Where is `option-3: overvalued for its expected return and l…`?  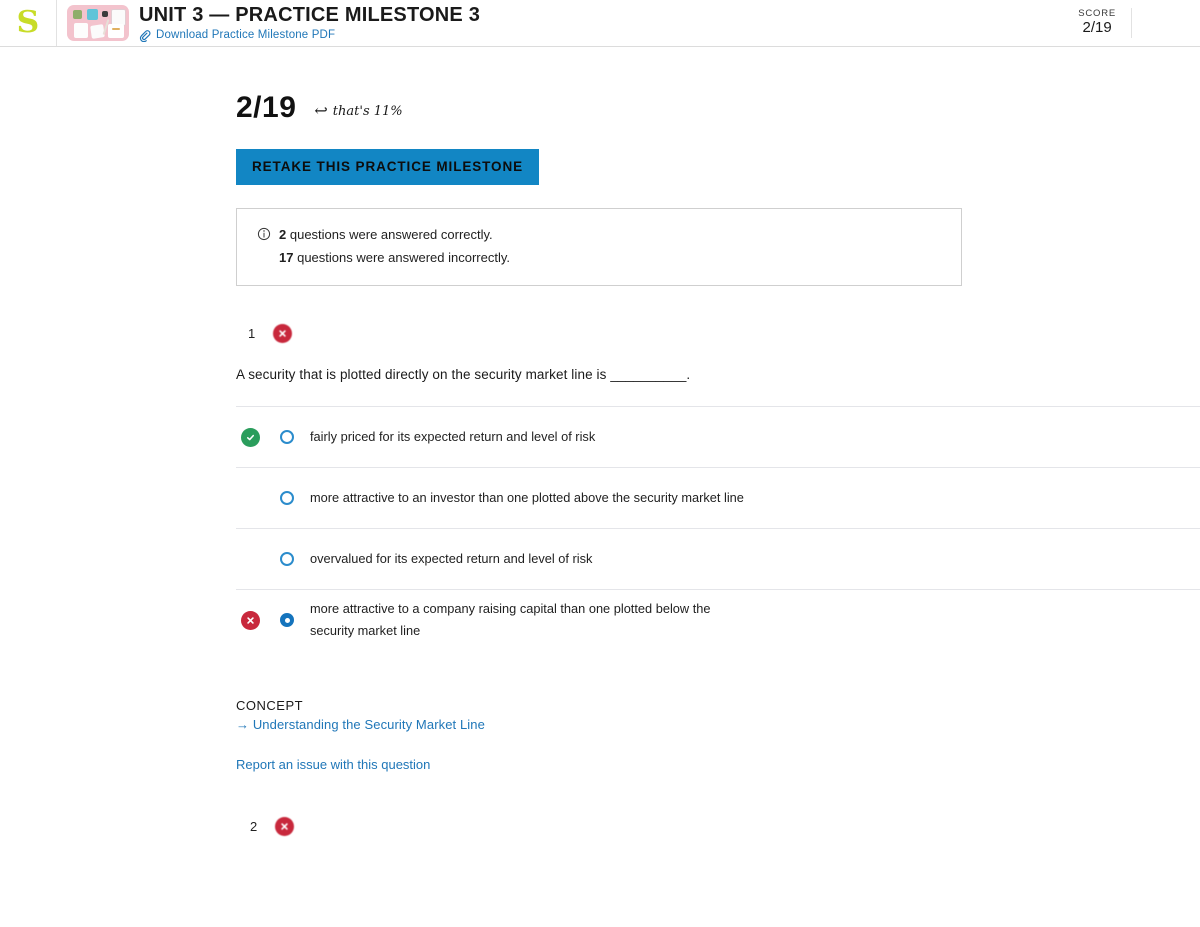 option-3: overvalued for its expected return and l… is located at coordinates (718, 558).